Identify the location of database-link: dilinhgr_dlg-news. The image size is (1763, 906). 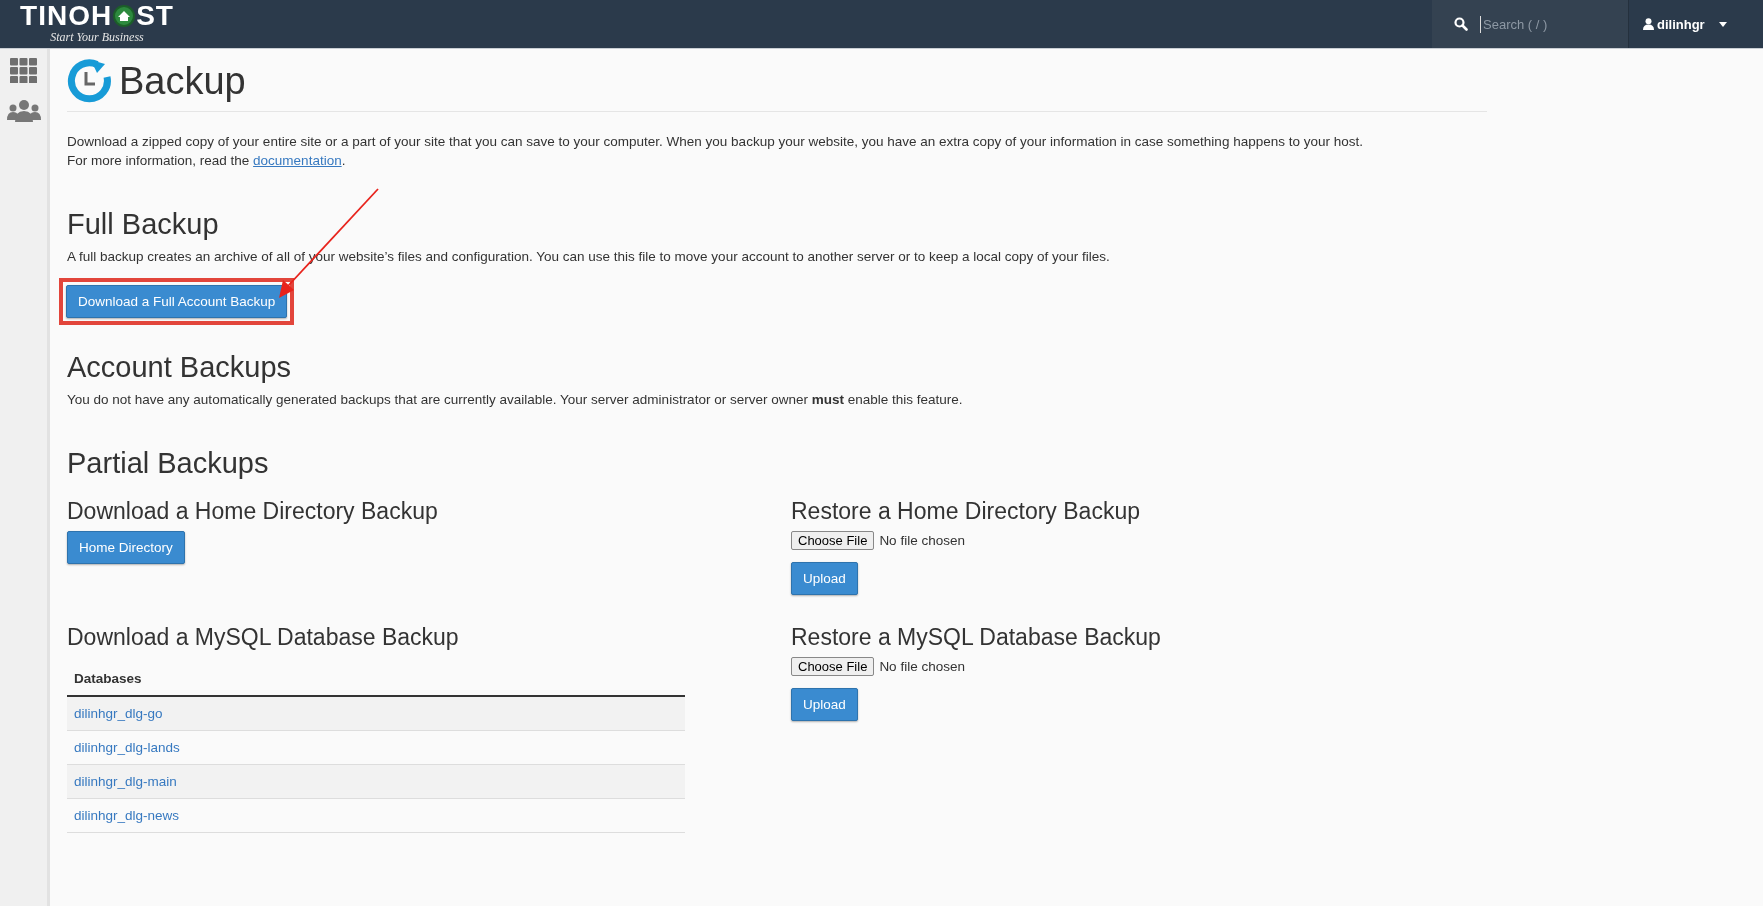
(127, 815).